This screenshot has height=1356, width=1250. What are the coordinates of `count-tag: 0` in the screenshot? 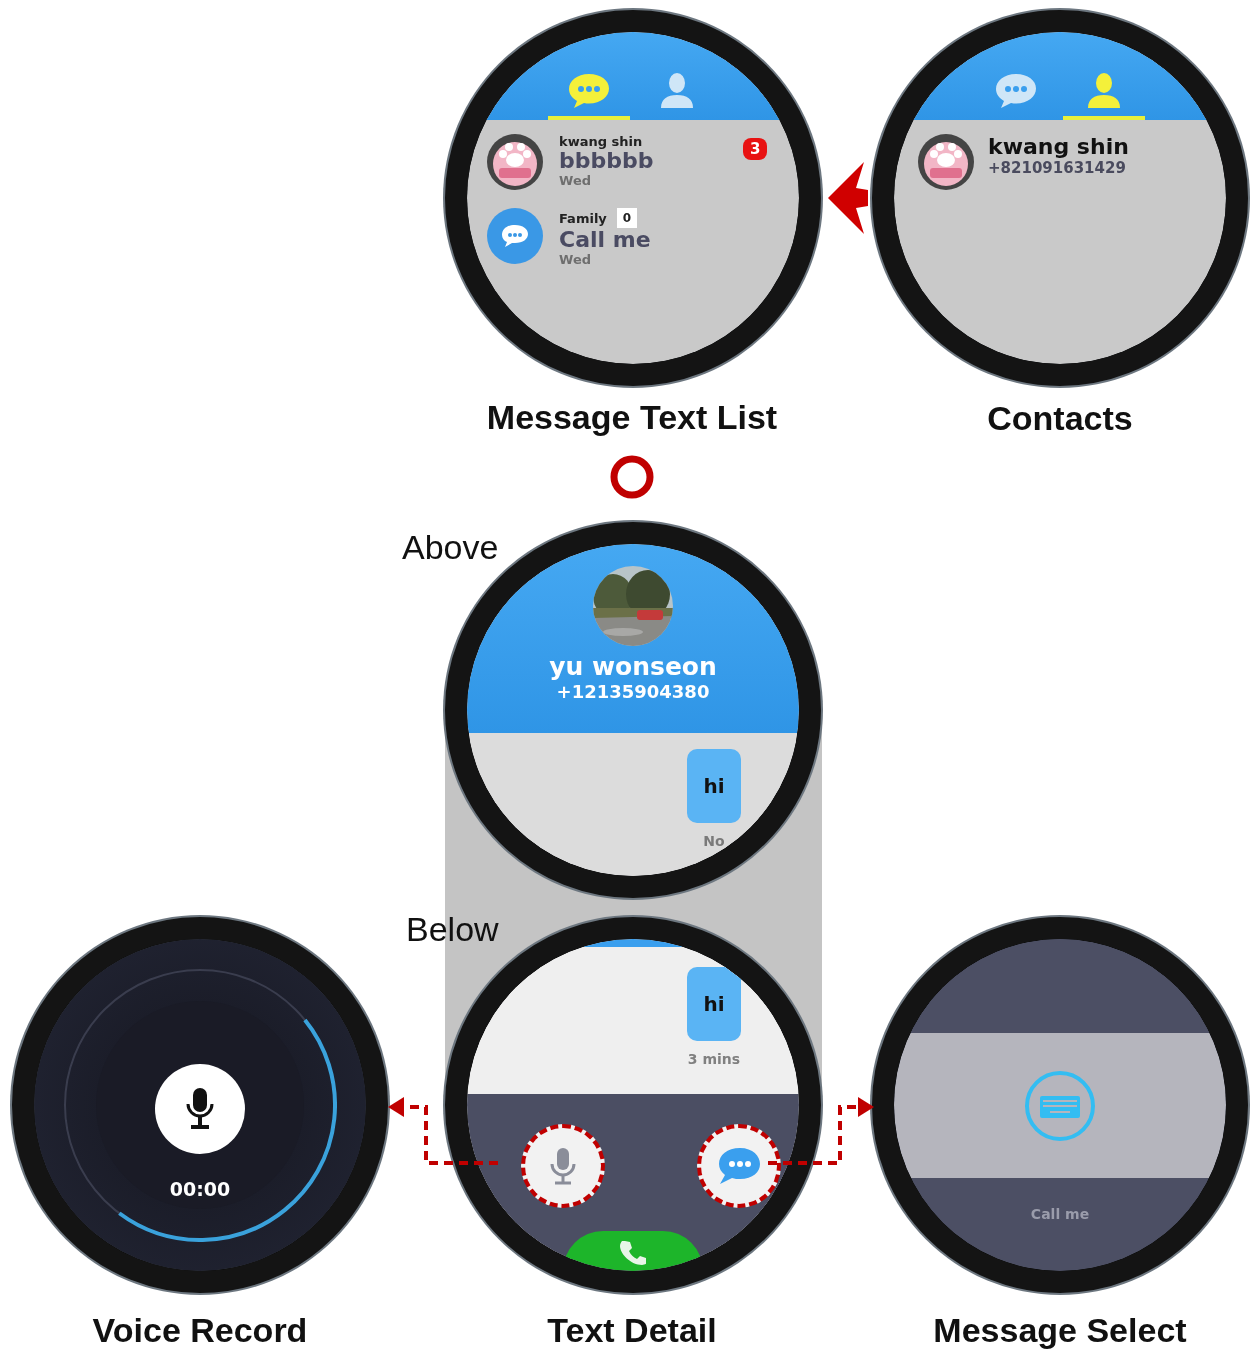 It's located at (627, 218).